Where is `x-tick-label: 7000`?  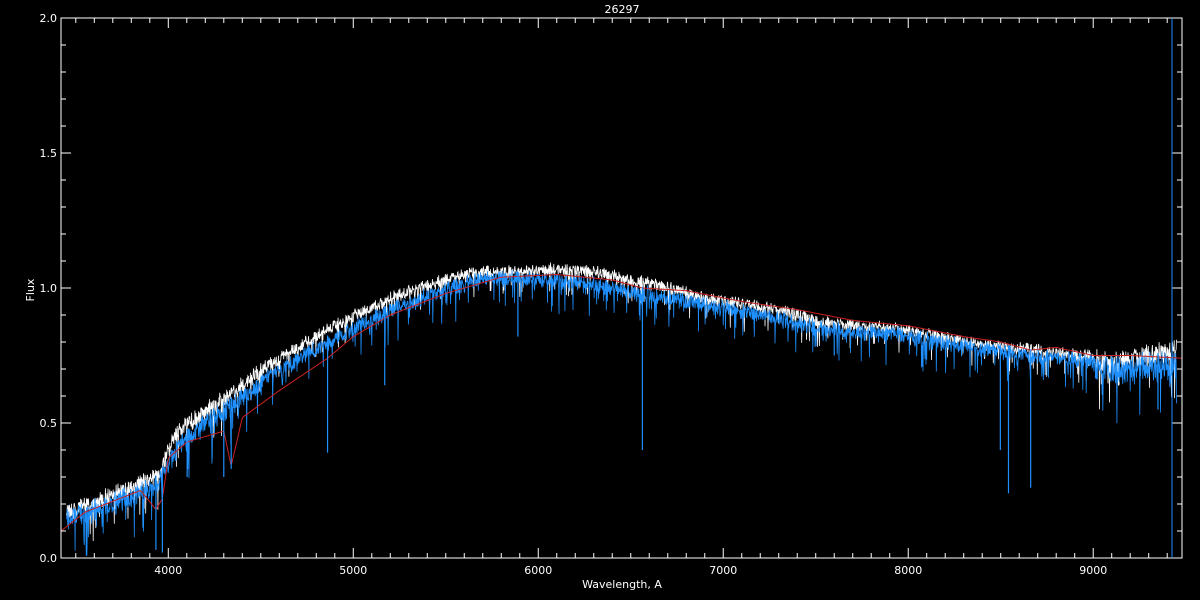 x-tick-label: 7000 is located at coordinates (723, 570).